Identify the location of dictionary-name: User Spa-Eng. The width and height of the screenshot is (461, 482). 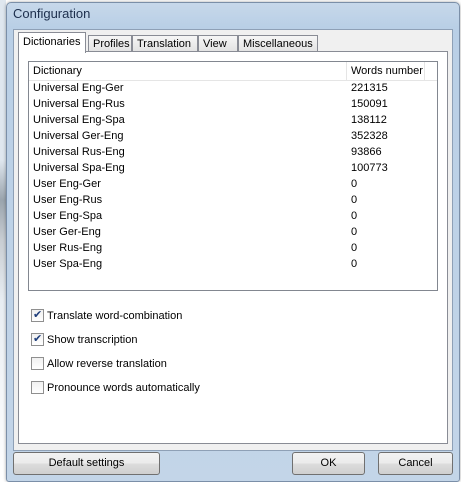
(68, 264).